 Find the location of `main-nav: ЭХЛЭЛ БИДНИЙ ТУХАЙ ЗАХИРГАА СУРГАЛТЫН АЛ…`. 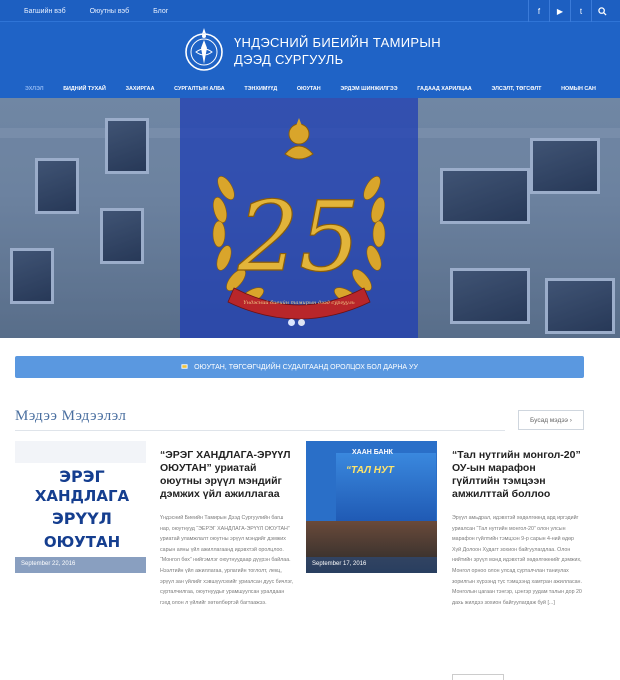

main-nav: ЭХЛЭЛ БИДНИЙ ТУХАЙ ЗАХИРГАА СУРГАЛТЫН АЛ… is located at coordinates (310, 89).